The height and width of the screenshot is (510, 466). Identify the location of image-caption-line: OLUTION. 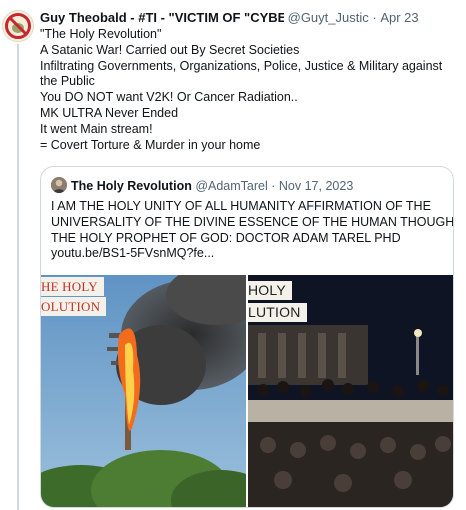
(71, 306).